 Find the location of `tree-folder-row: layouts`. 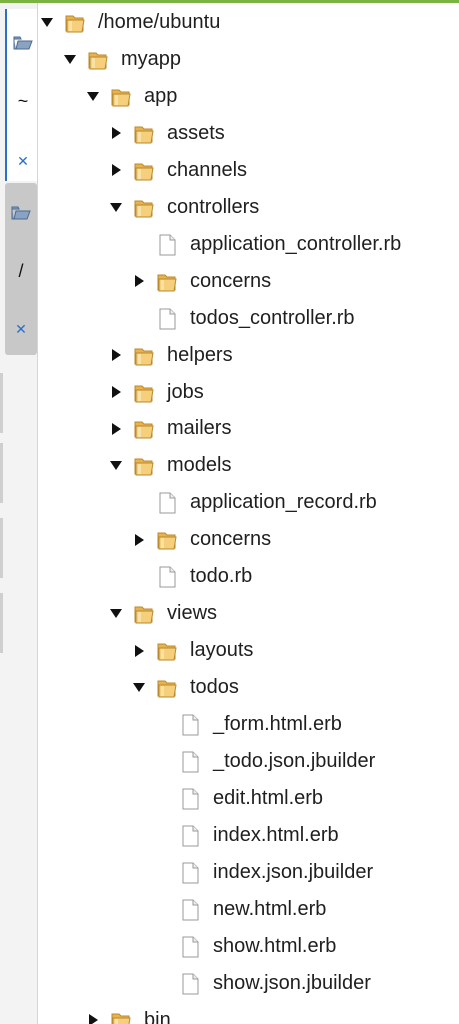

tree-folder-row: layouts is located at coordinates (248, 650).